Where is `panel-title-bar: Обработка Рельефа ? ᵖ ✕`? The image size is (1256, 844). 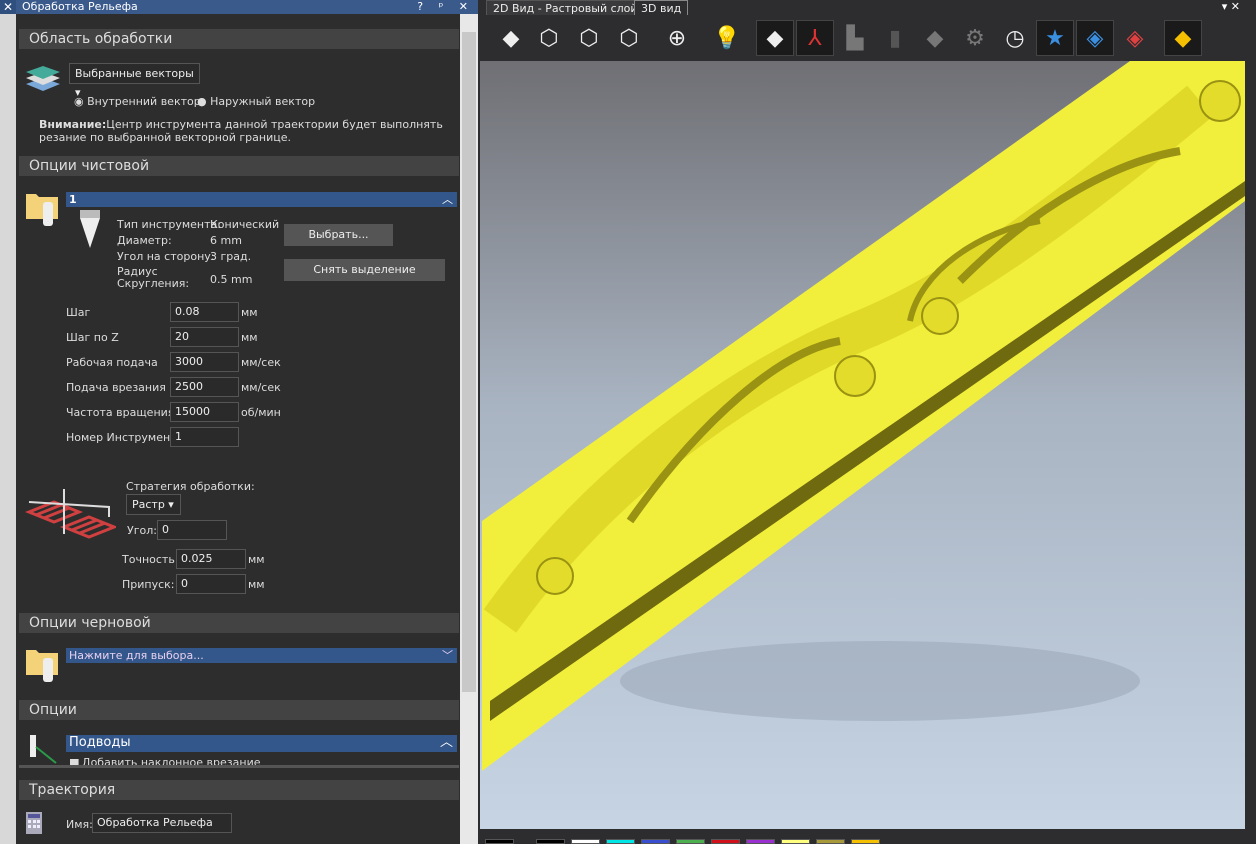 panel-title-bar: Обработка Рельефа ? ᵖ ✕ is located at coordinates (247, 7).